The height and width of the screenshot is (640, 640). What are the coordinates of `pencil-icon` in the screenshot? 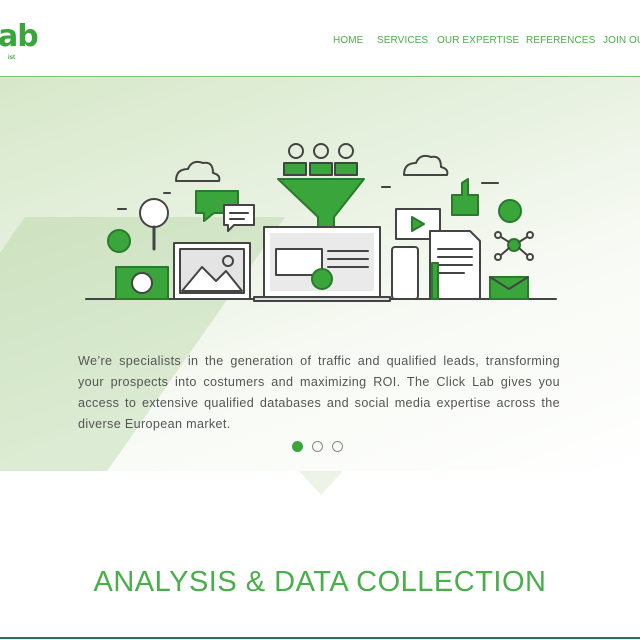 It's located at (435, 281).